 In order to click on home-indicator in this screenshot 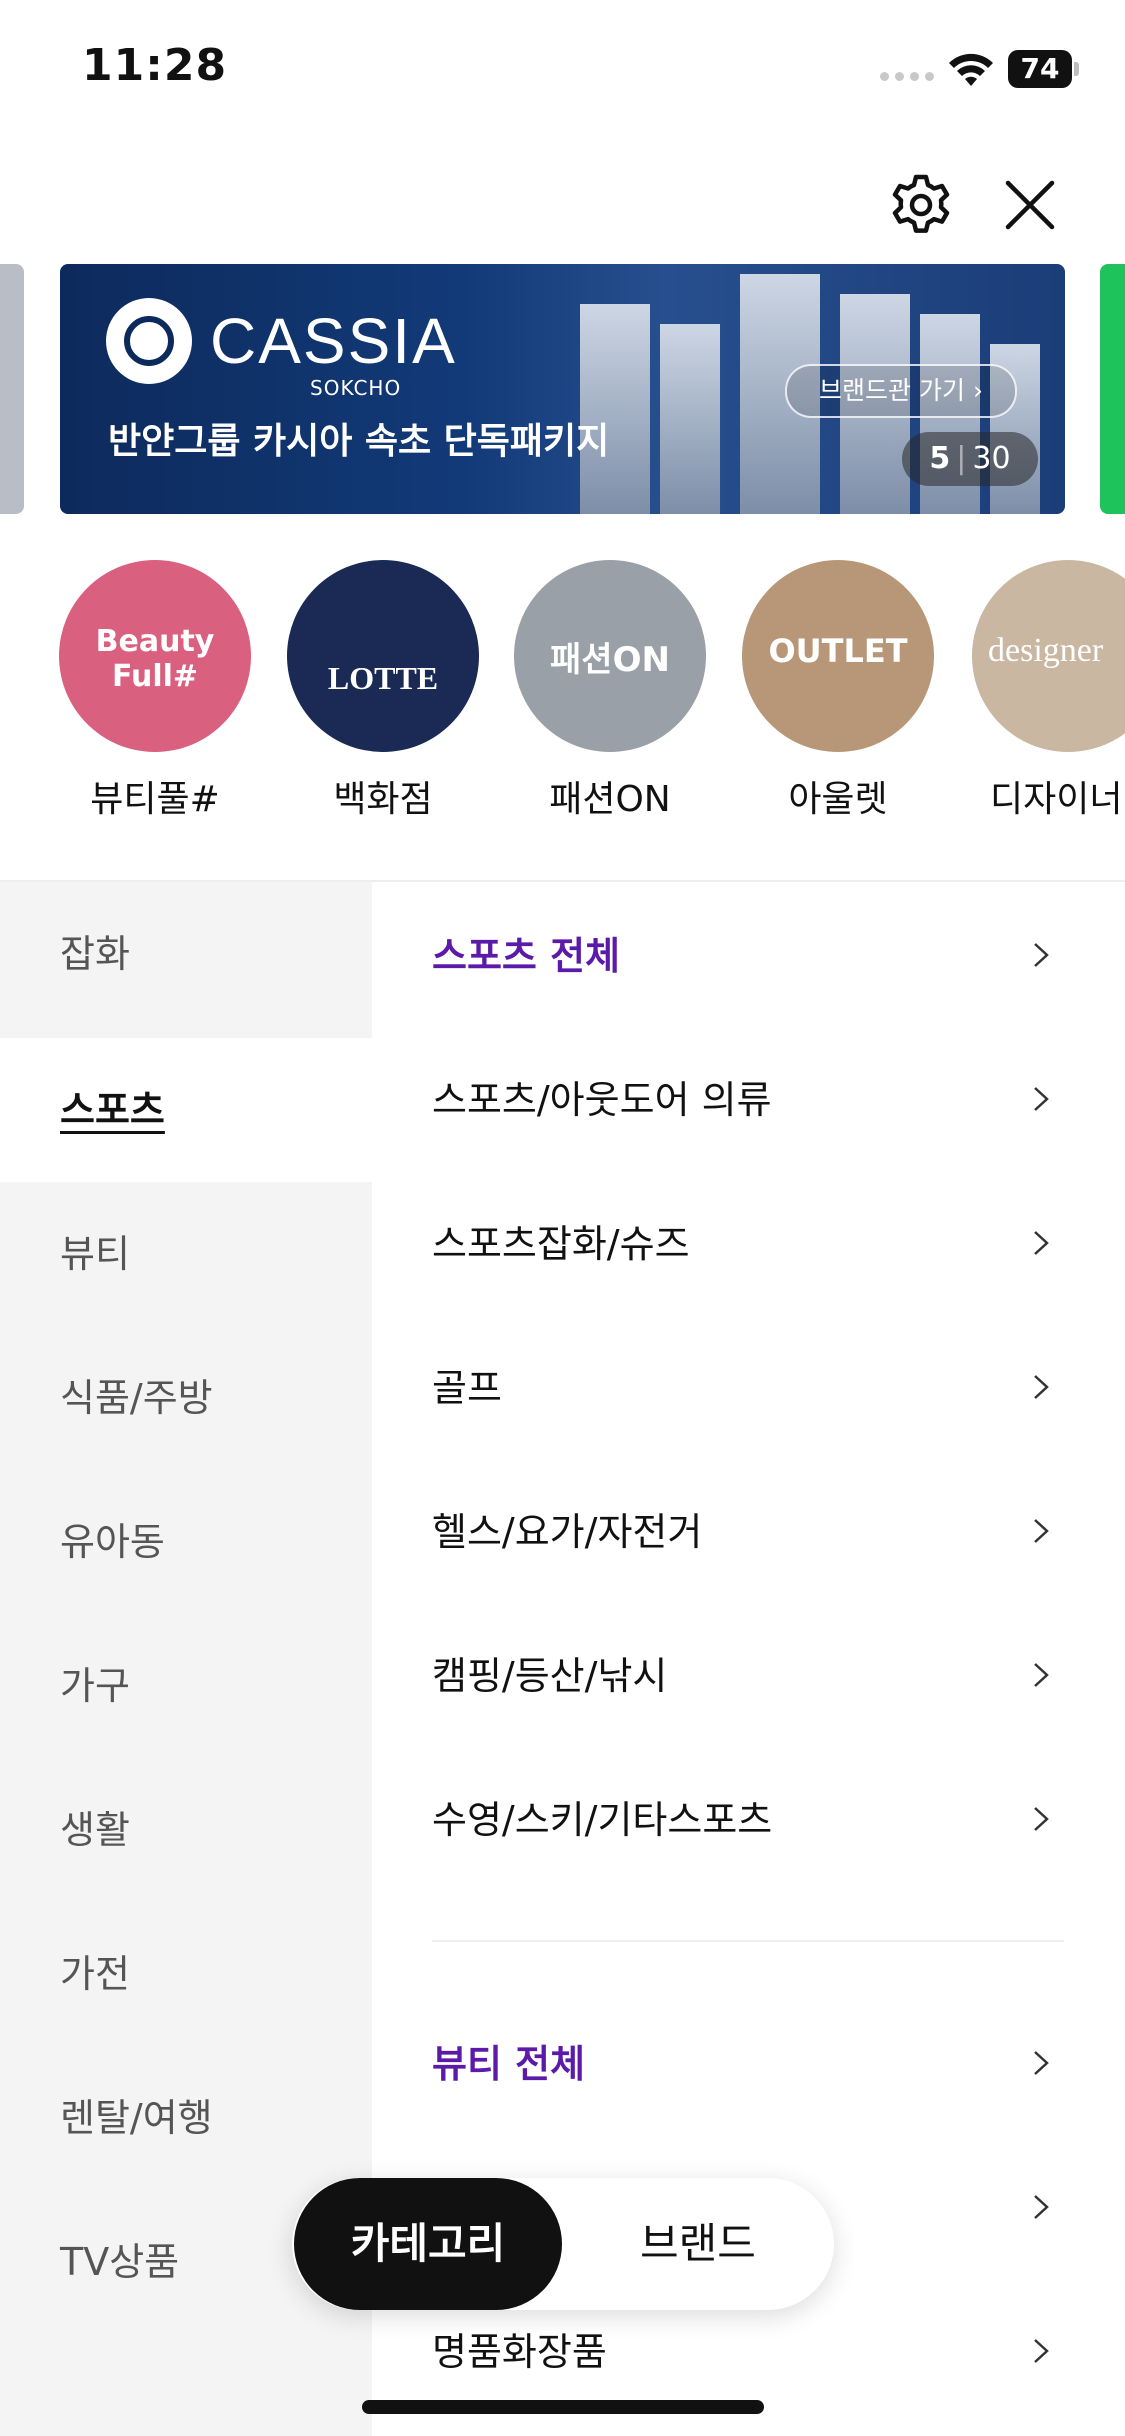, I will do `click(563, 2407)`.